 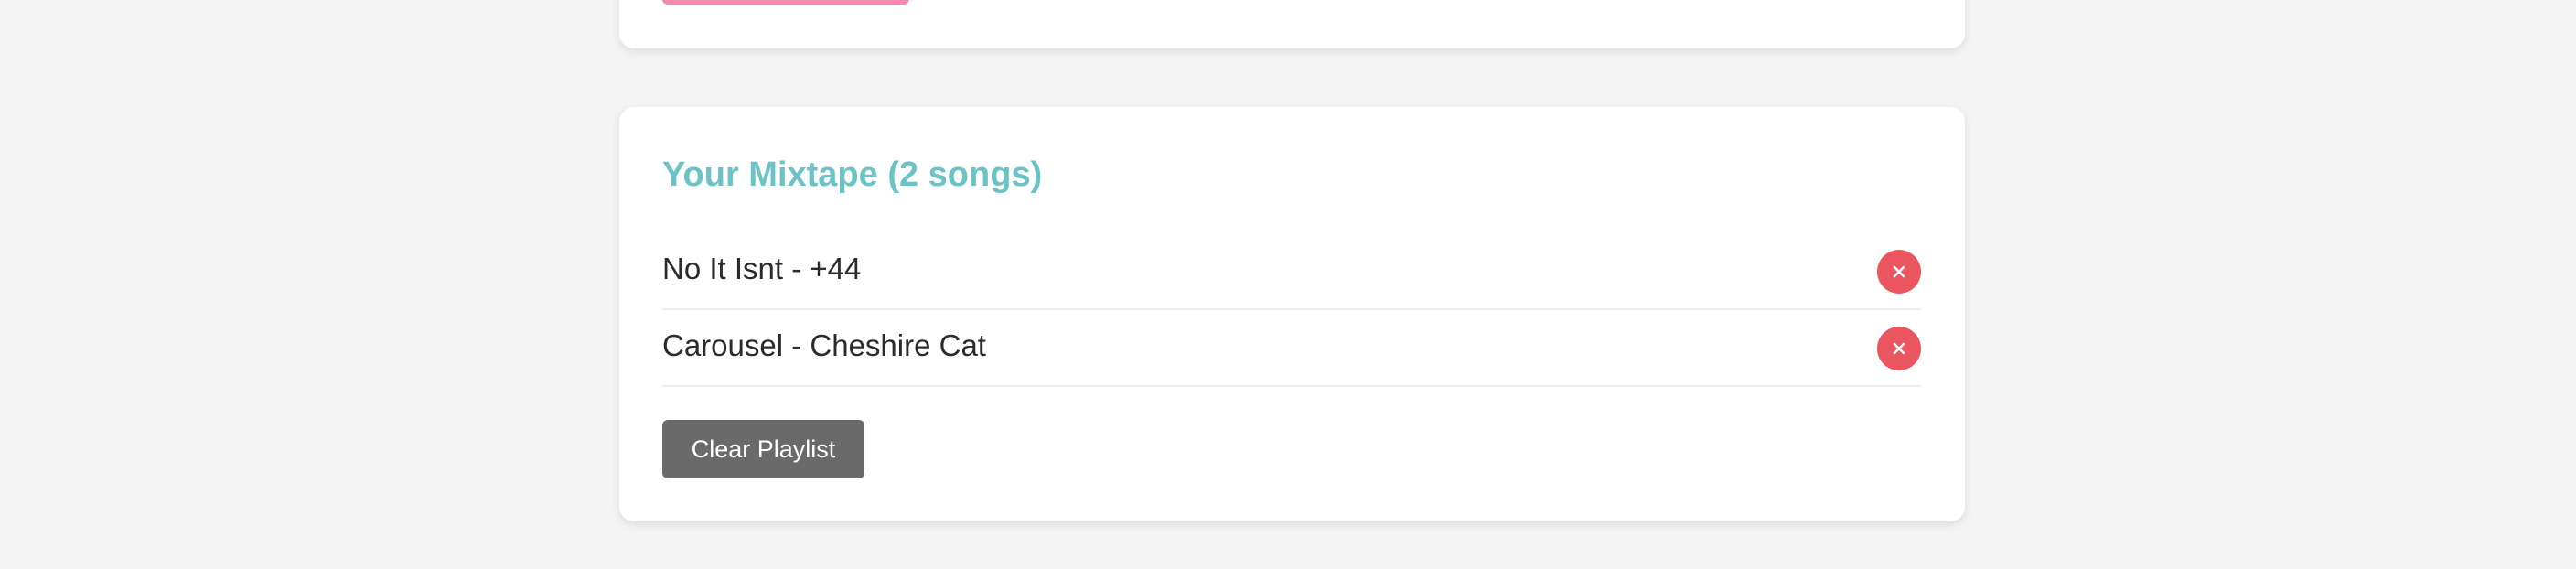 I want to click on accent-button-edge, so click(x=785, y=2).